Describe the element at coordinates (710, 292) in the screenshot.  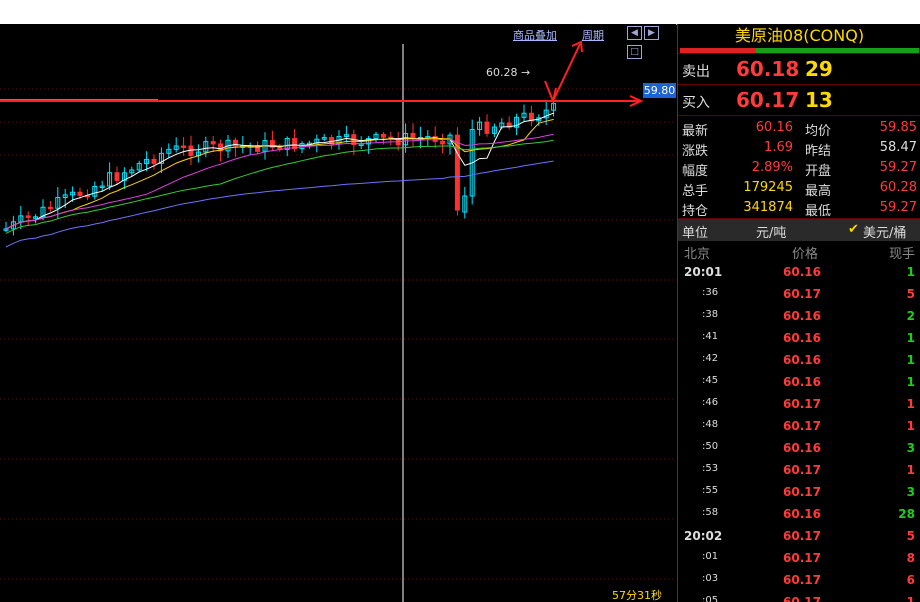
I see `tick-time: :36` at that location.